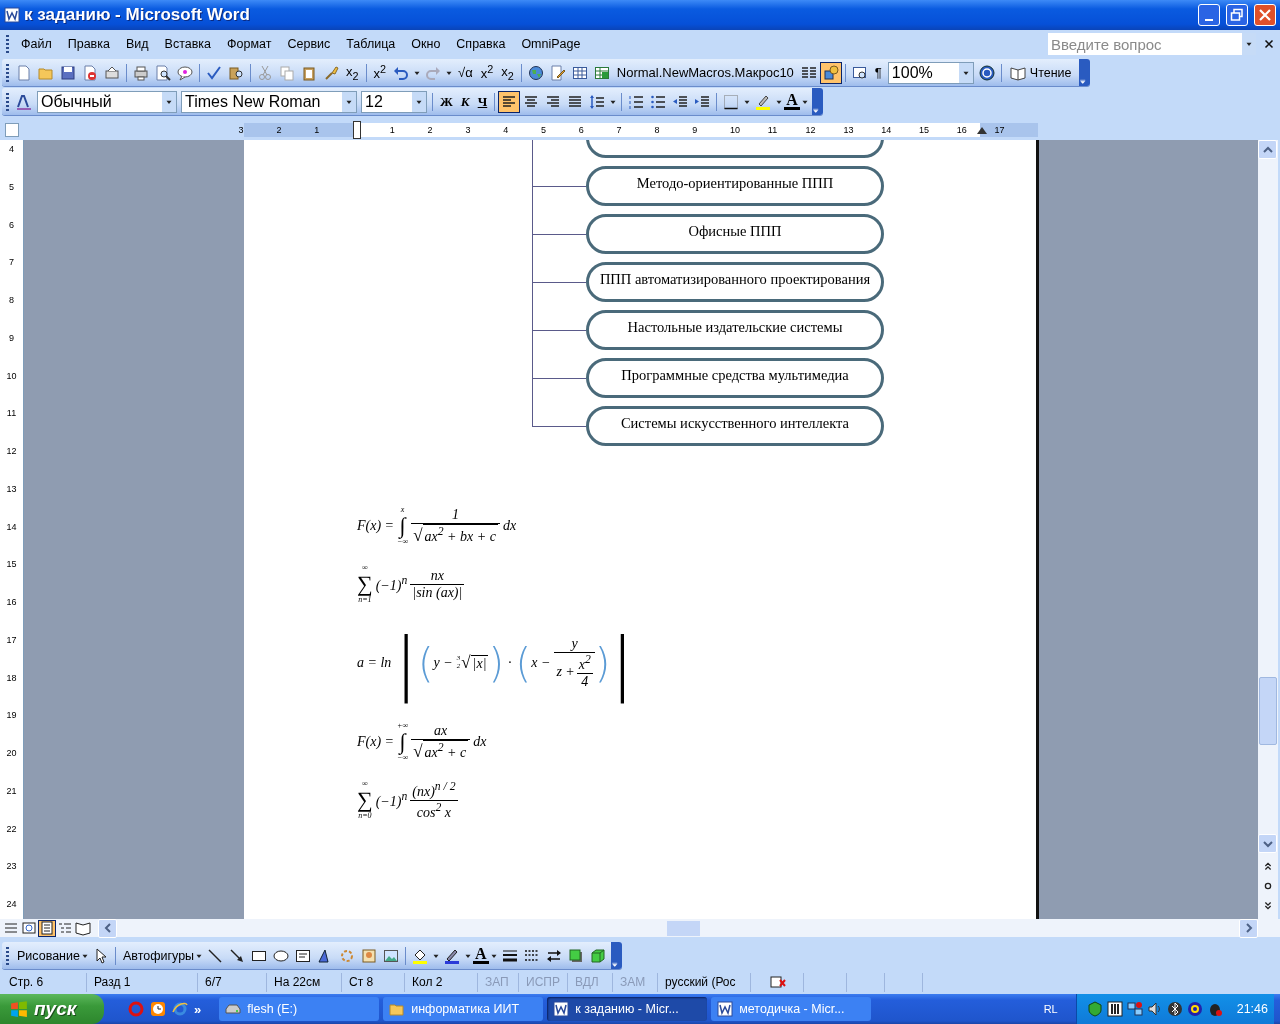  Describe the element at coordinates (47, 928) in the screenshot. I see `print-layout-icon` at that location.